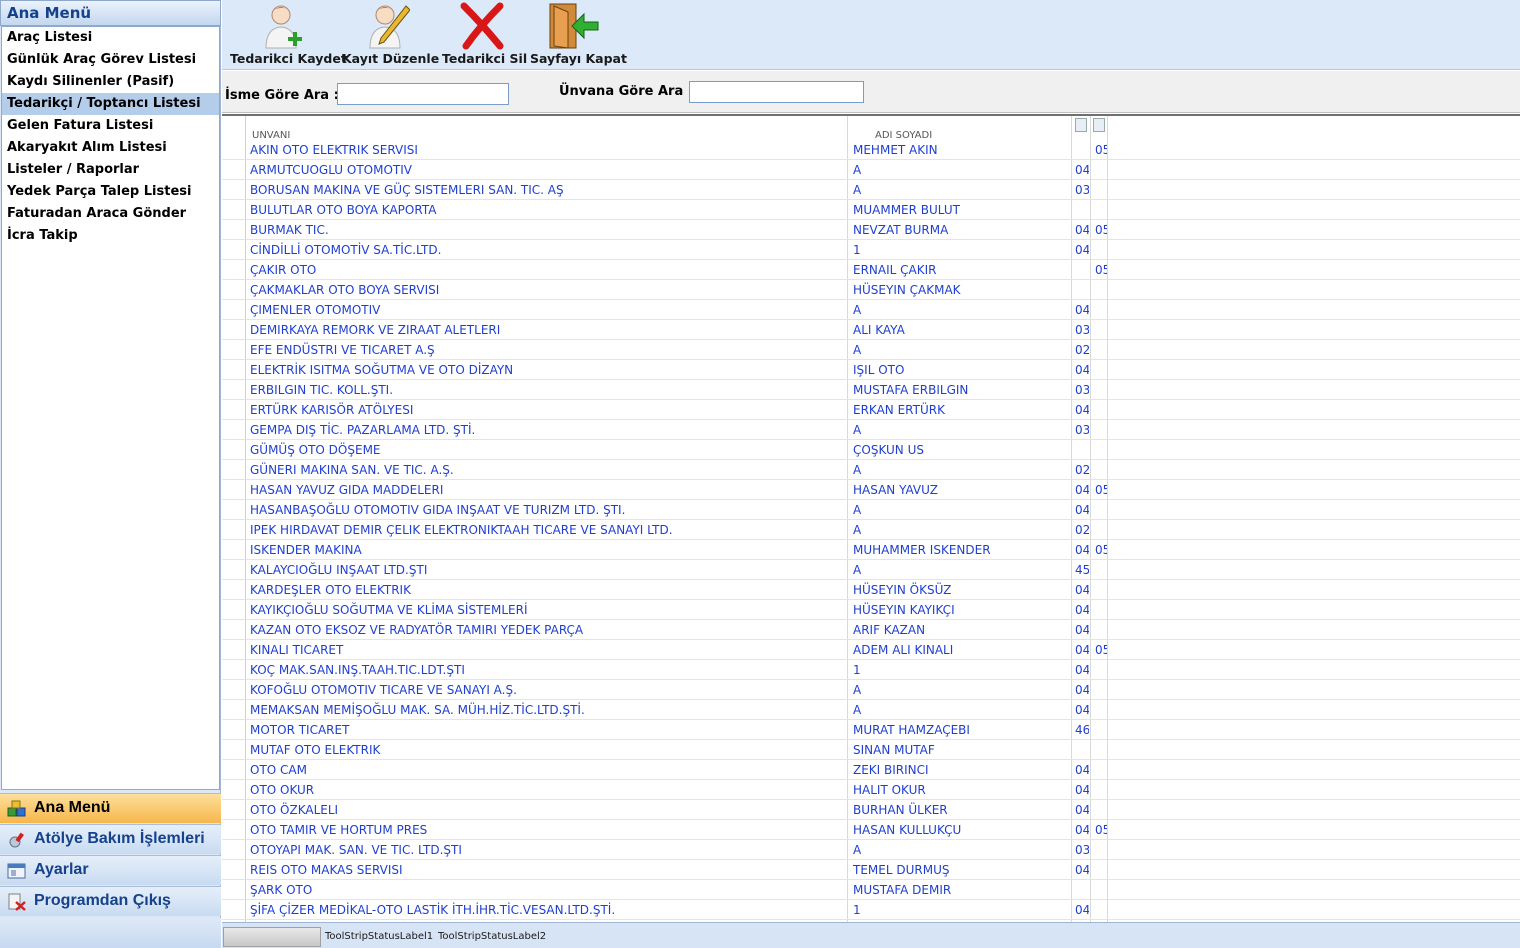 The image size is (1520, 948). Describe the element at coordinates (903, 134) in the screenshot. I see `column-header-adi-soyadi: ADI SOYADI` at that location.